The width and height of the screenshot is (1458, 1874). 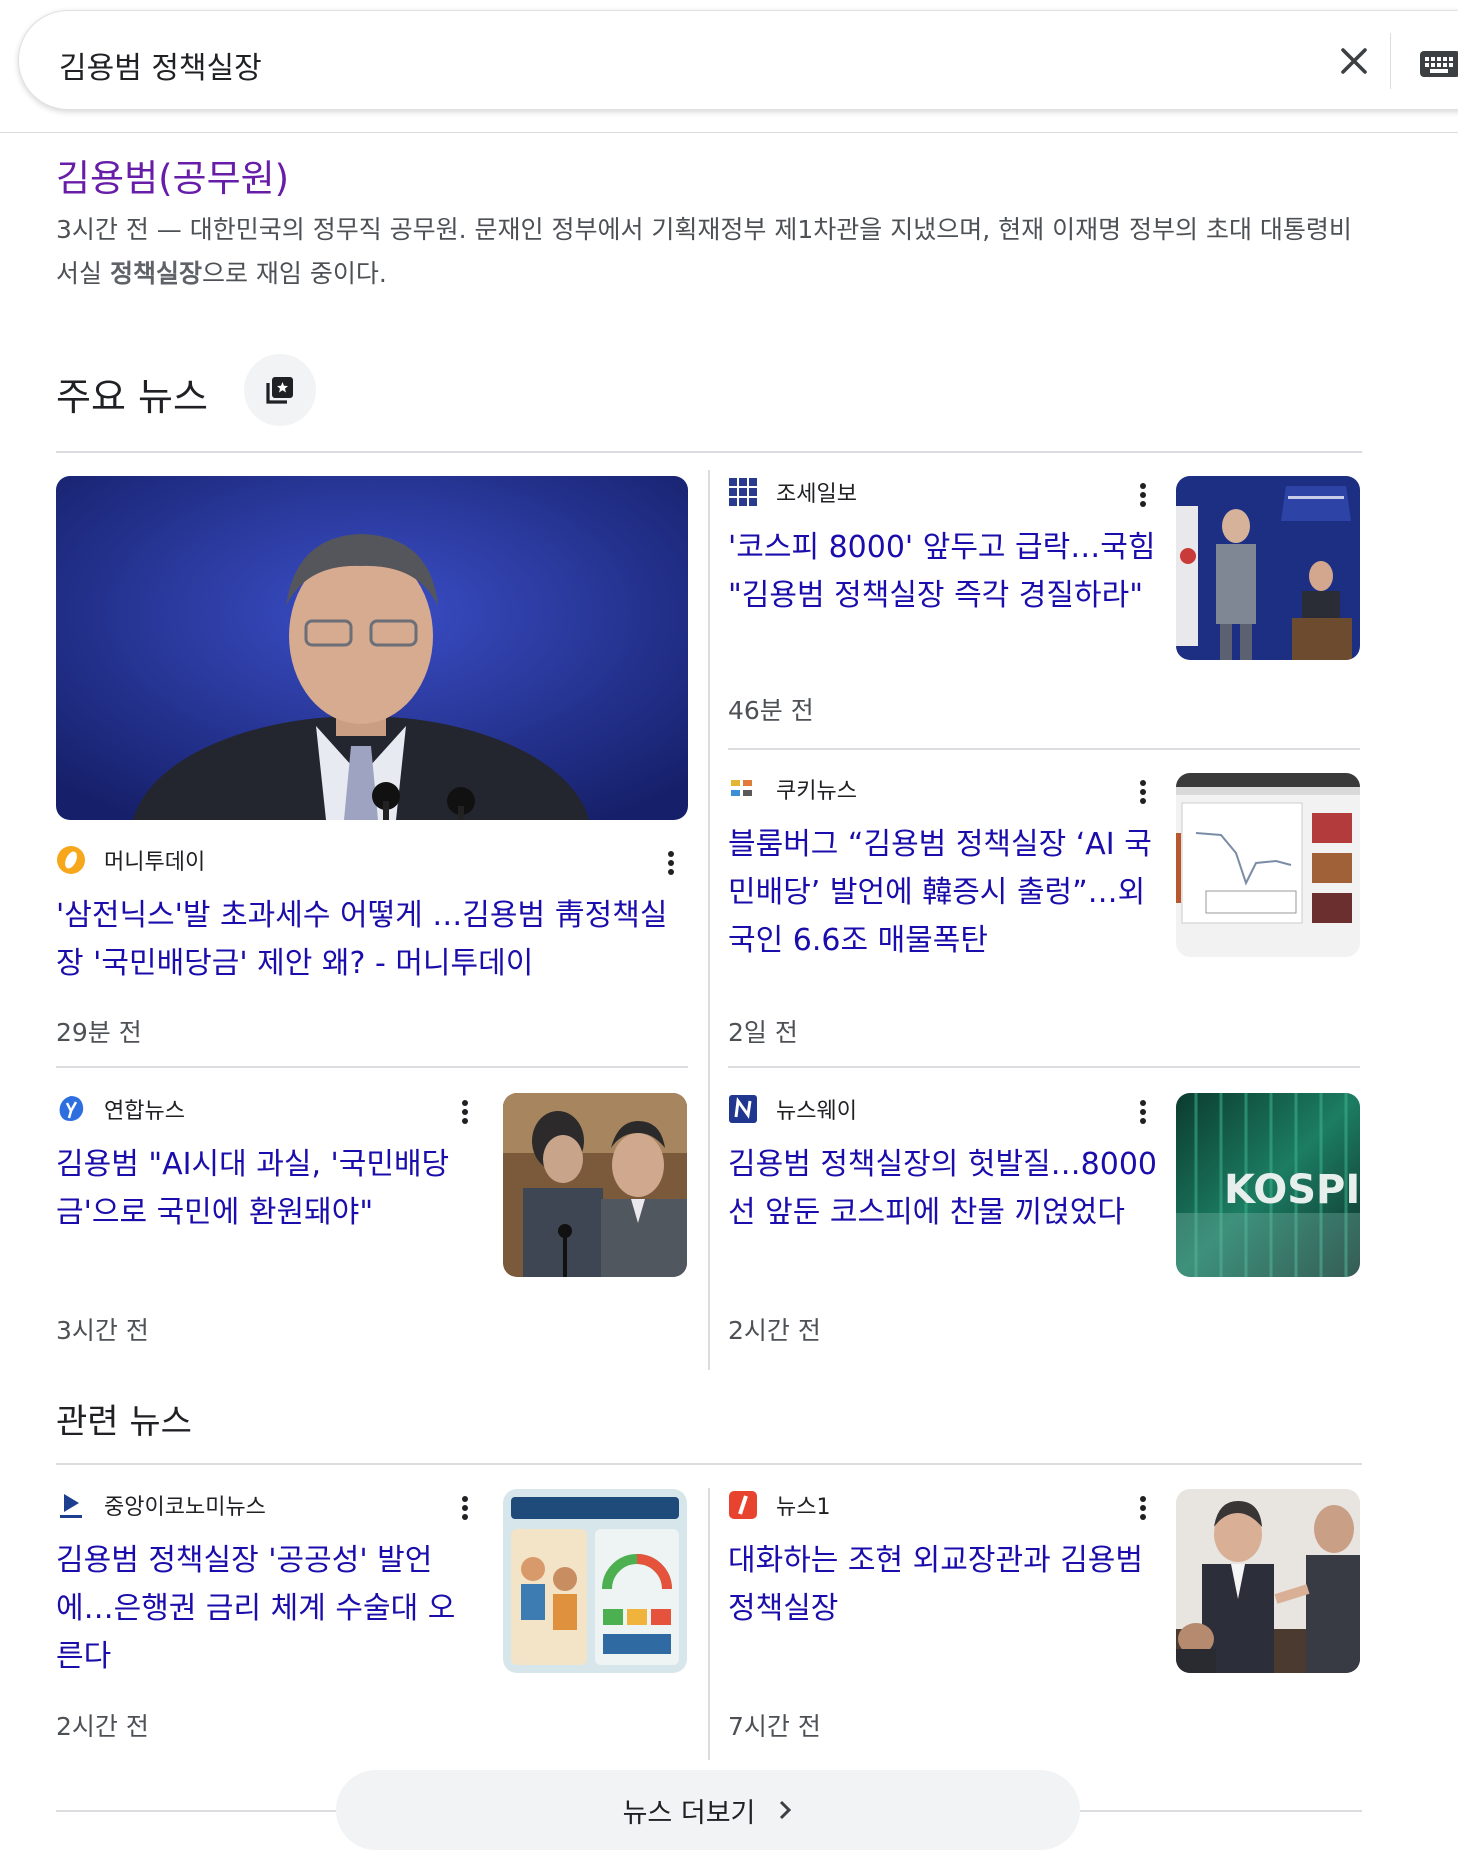 What do you see at coordinates (689, 1813) in the screenshot?
I see `more-news-label: 뉴스 더보기` at bounding box center [689, 1813].